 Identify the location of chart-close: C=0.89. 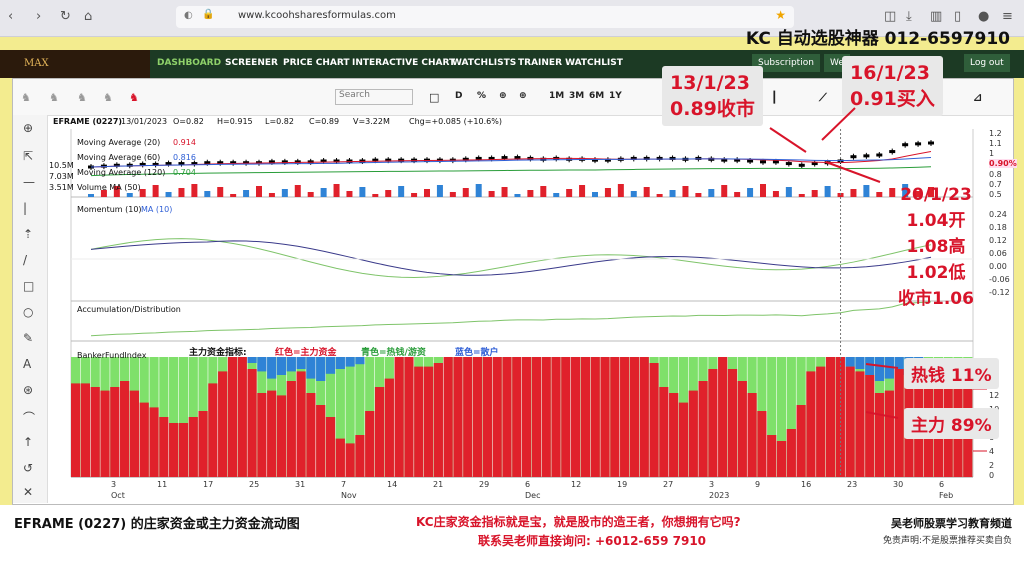
(324, 121).